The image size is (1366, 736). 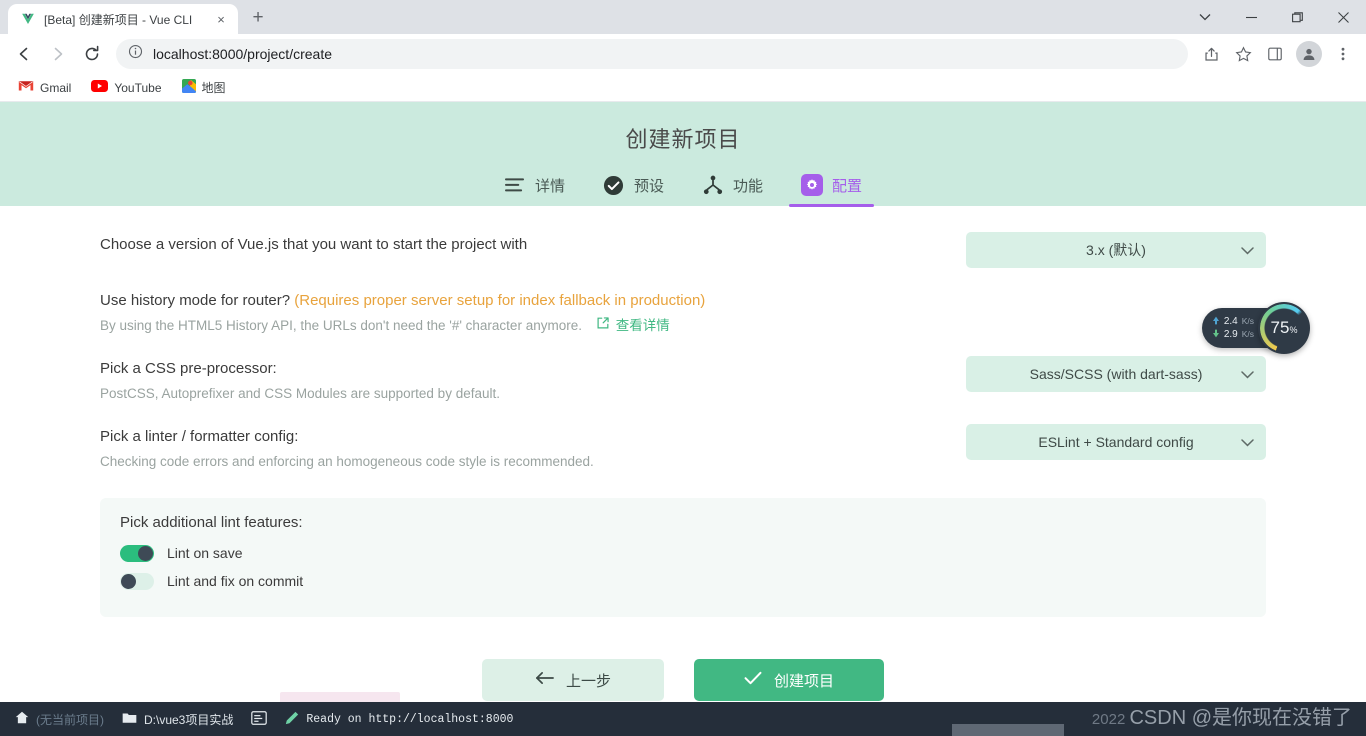 What do you see at coordinates (199, 436) in the screenshot?
I see `config-label: Pick a linter / formatter config:` at bounding box center [199, 436].